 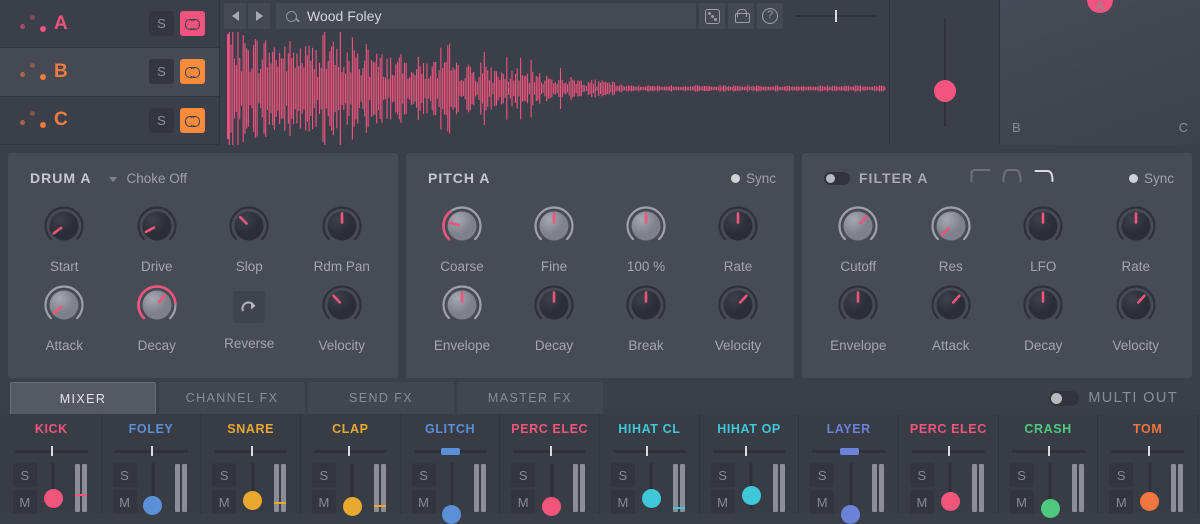 I want to click on knob-break: Break, so click(x=646, y=317).